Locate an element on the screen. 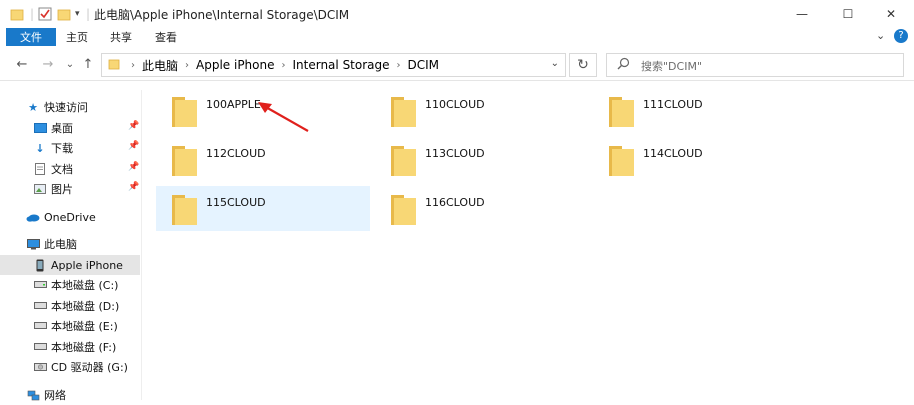 This screenshot has width=914, height=405. search-box: 搜索"DCIM" is located at coordinates (755, 65).